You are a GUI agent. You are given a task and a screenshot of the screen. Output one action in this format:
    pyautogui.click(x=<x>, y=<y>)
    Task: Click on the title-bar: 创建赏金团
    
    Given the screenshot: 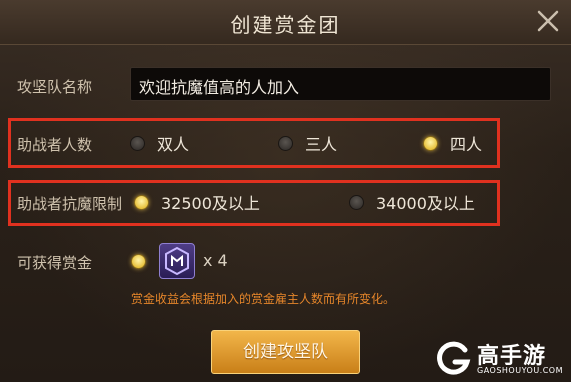 What is the action you would take?
    pyautogui.click(x=285, y=22)
    